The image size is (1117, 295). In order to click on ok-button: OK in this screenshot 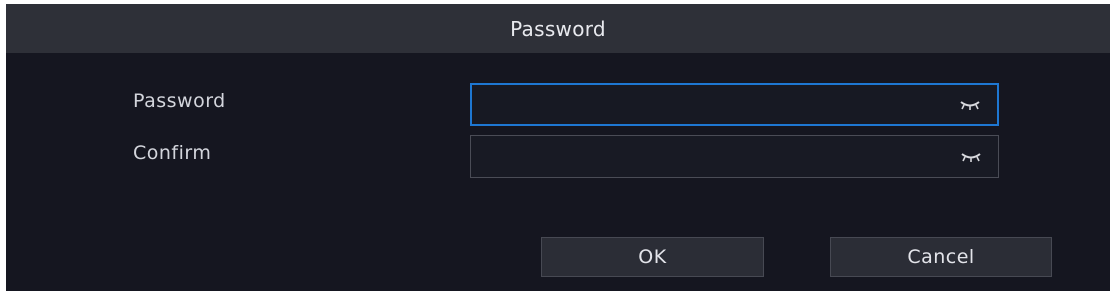, I will do `click(652, 257)`.